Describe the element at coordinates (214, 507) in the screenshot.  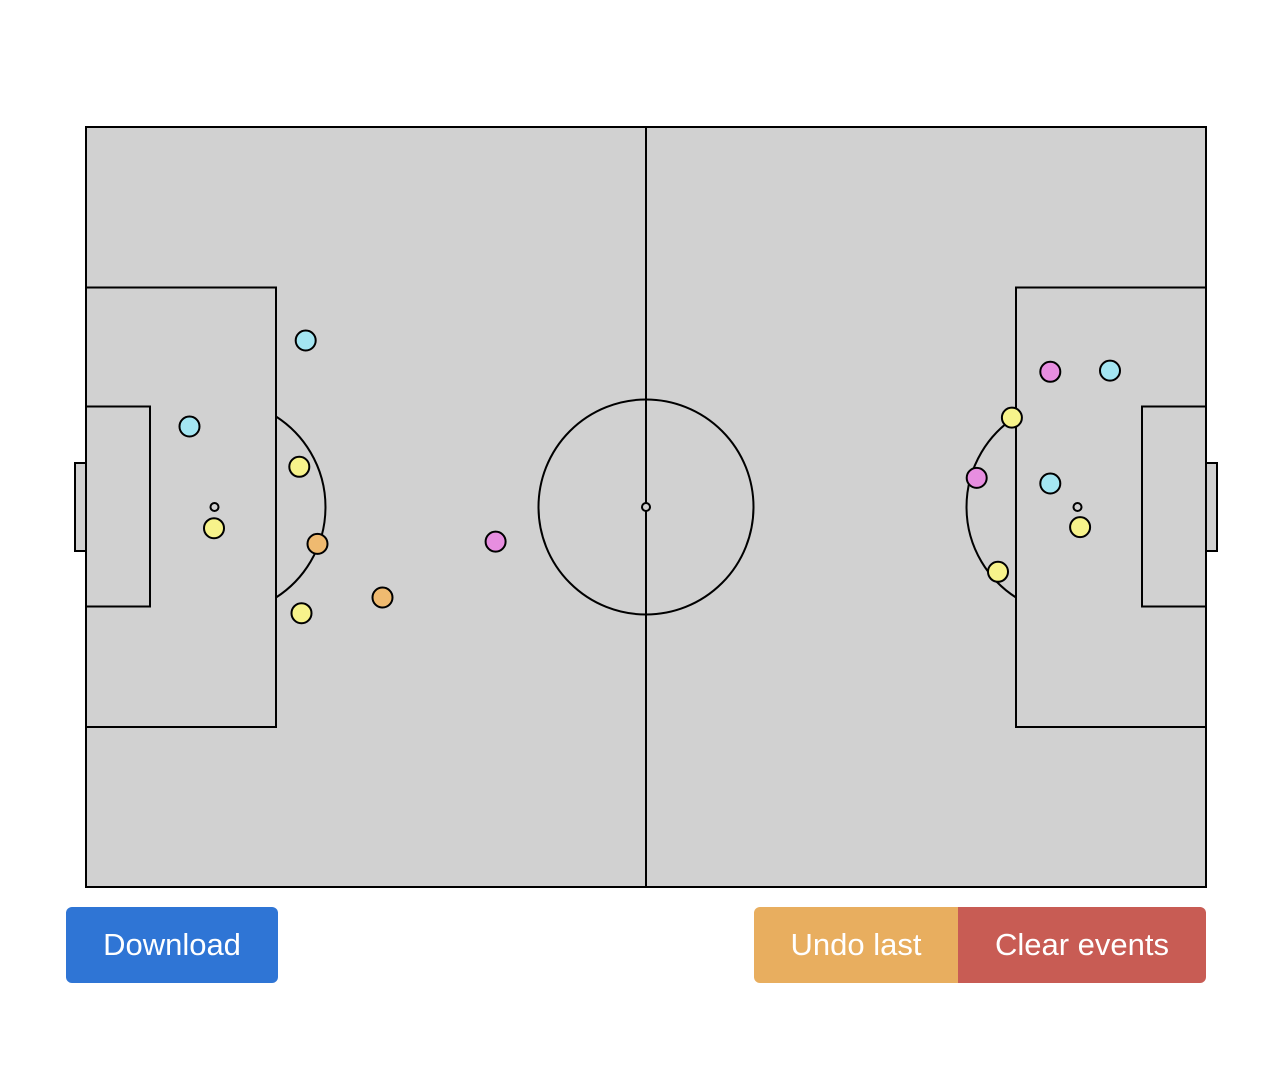
I see `left-penalty-spot` at that location.